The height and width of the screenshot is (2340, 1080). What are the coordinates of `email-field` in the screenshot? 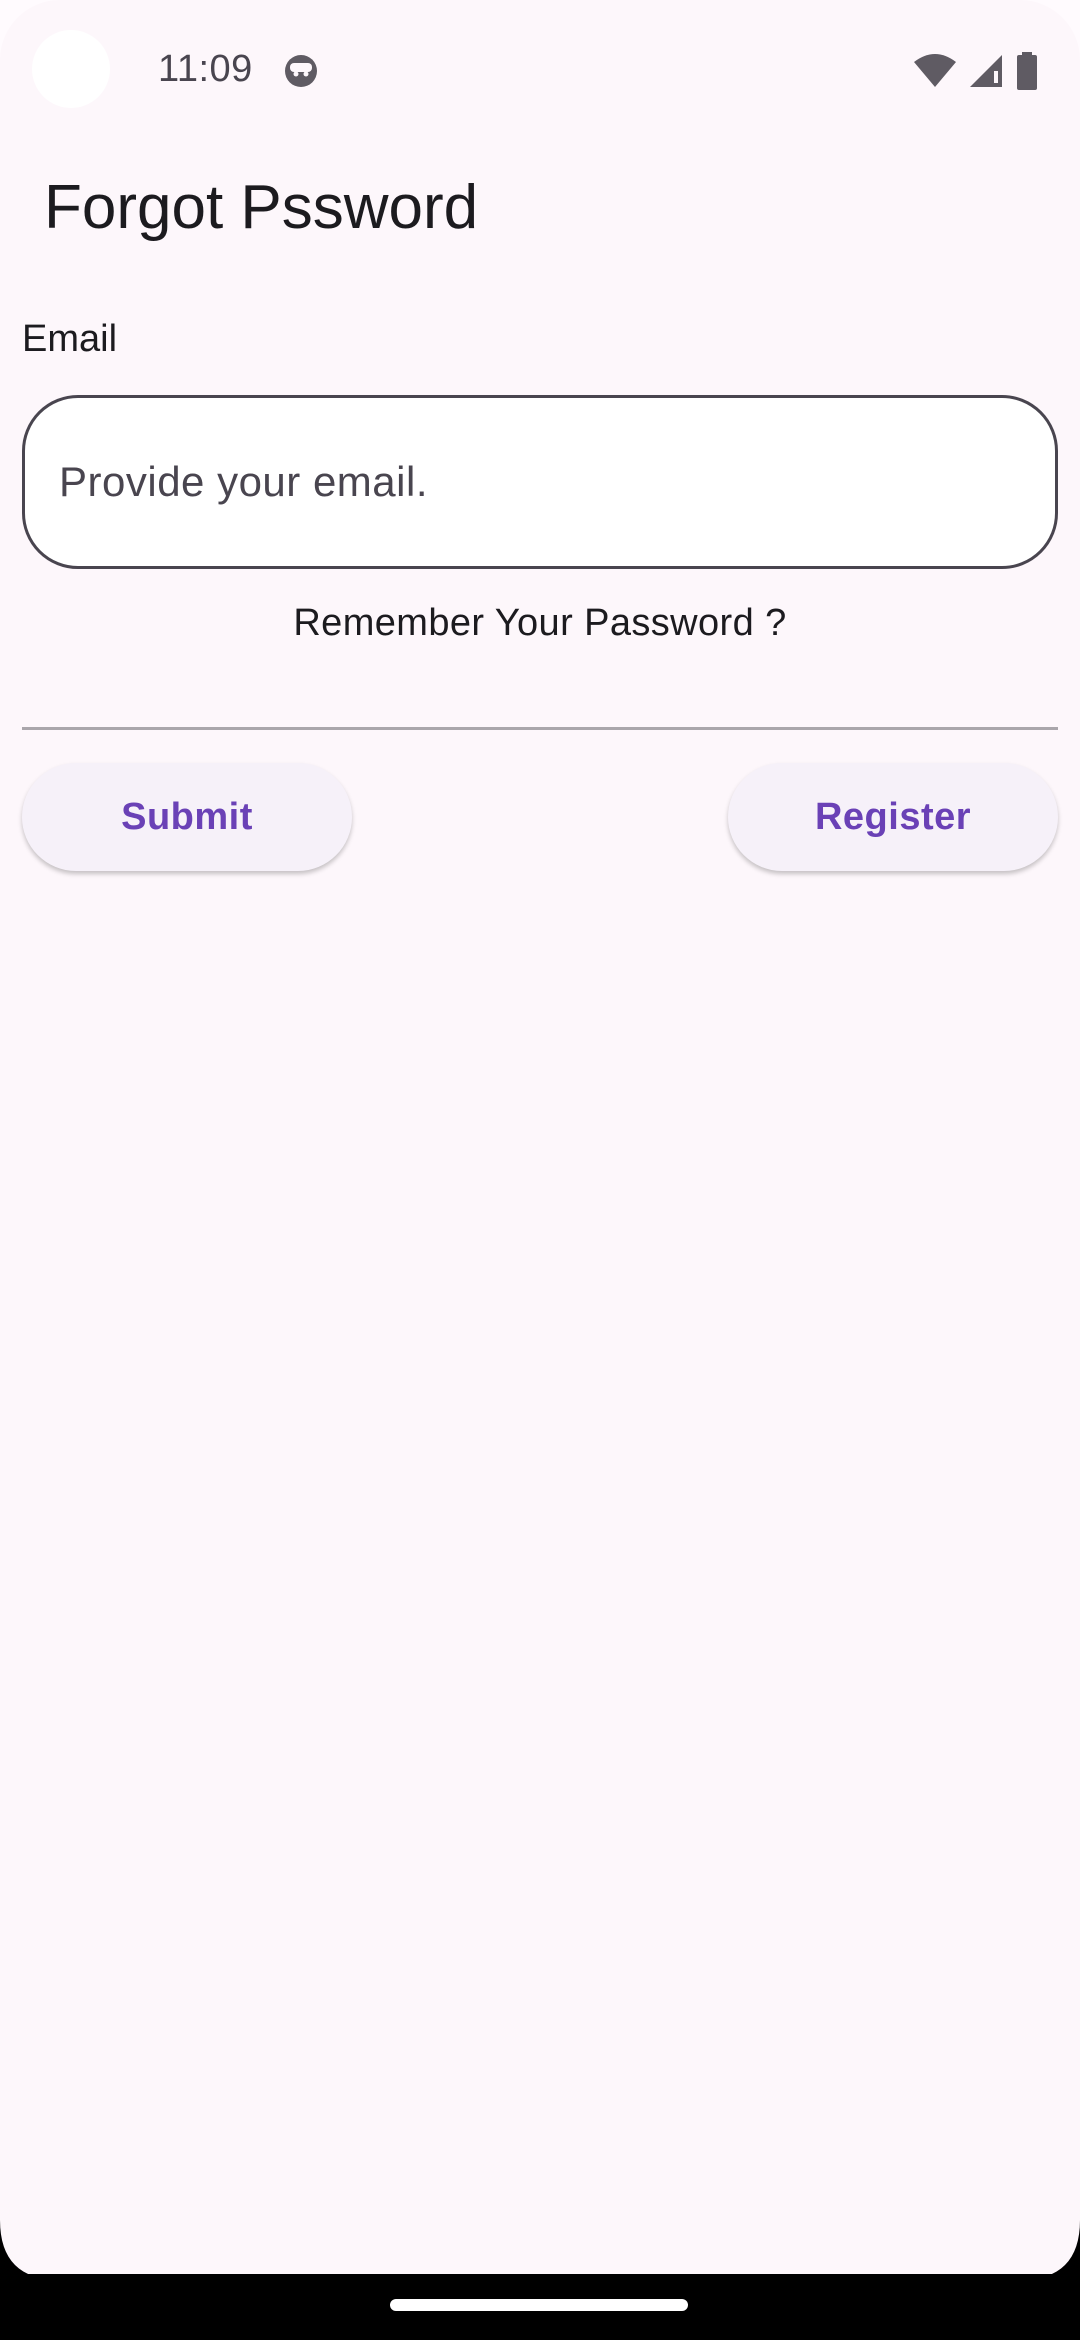 It's located at (540, 482).